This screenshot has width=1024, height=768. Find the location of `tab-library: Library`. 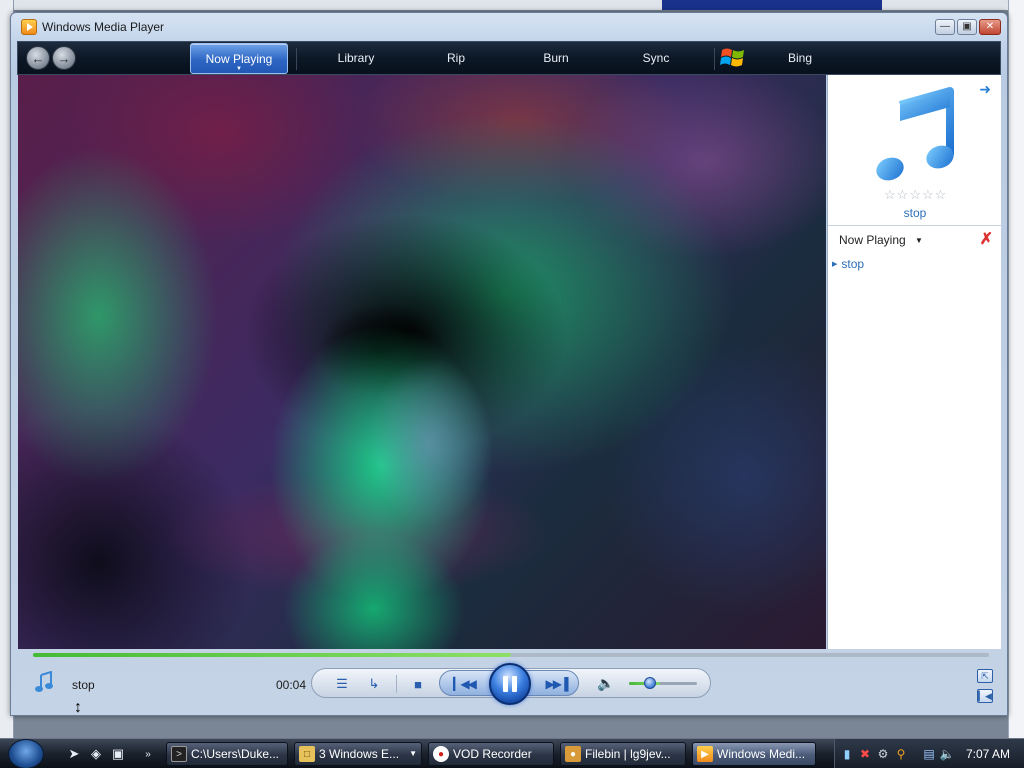

tab-library: Library is located at coordinates (356, 58).